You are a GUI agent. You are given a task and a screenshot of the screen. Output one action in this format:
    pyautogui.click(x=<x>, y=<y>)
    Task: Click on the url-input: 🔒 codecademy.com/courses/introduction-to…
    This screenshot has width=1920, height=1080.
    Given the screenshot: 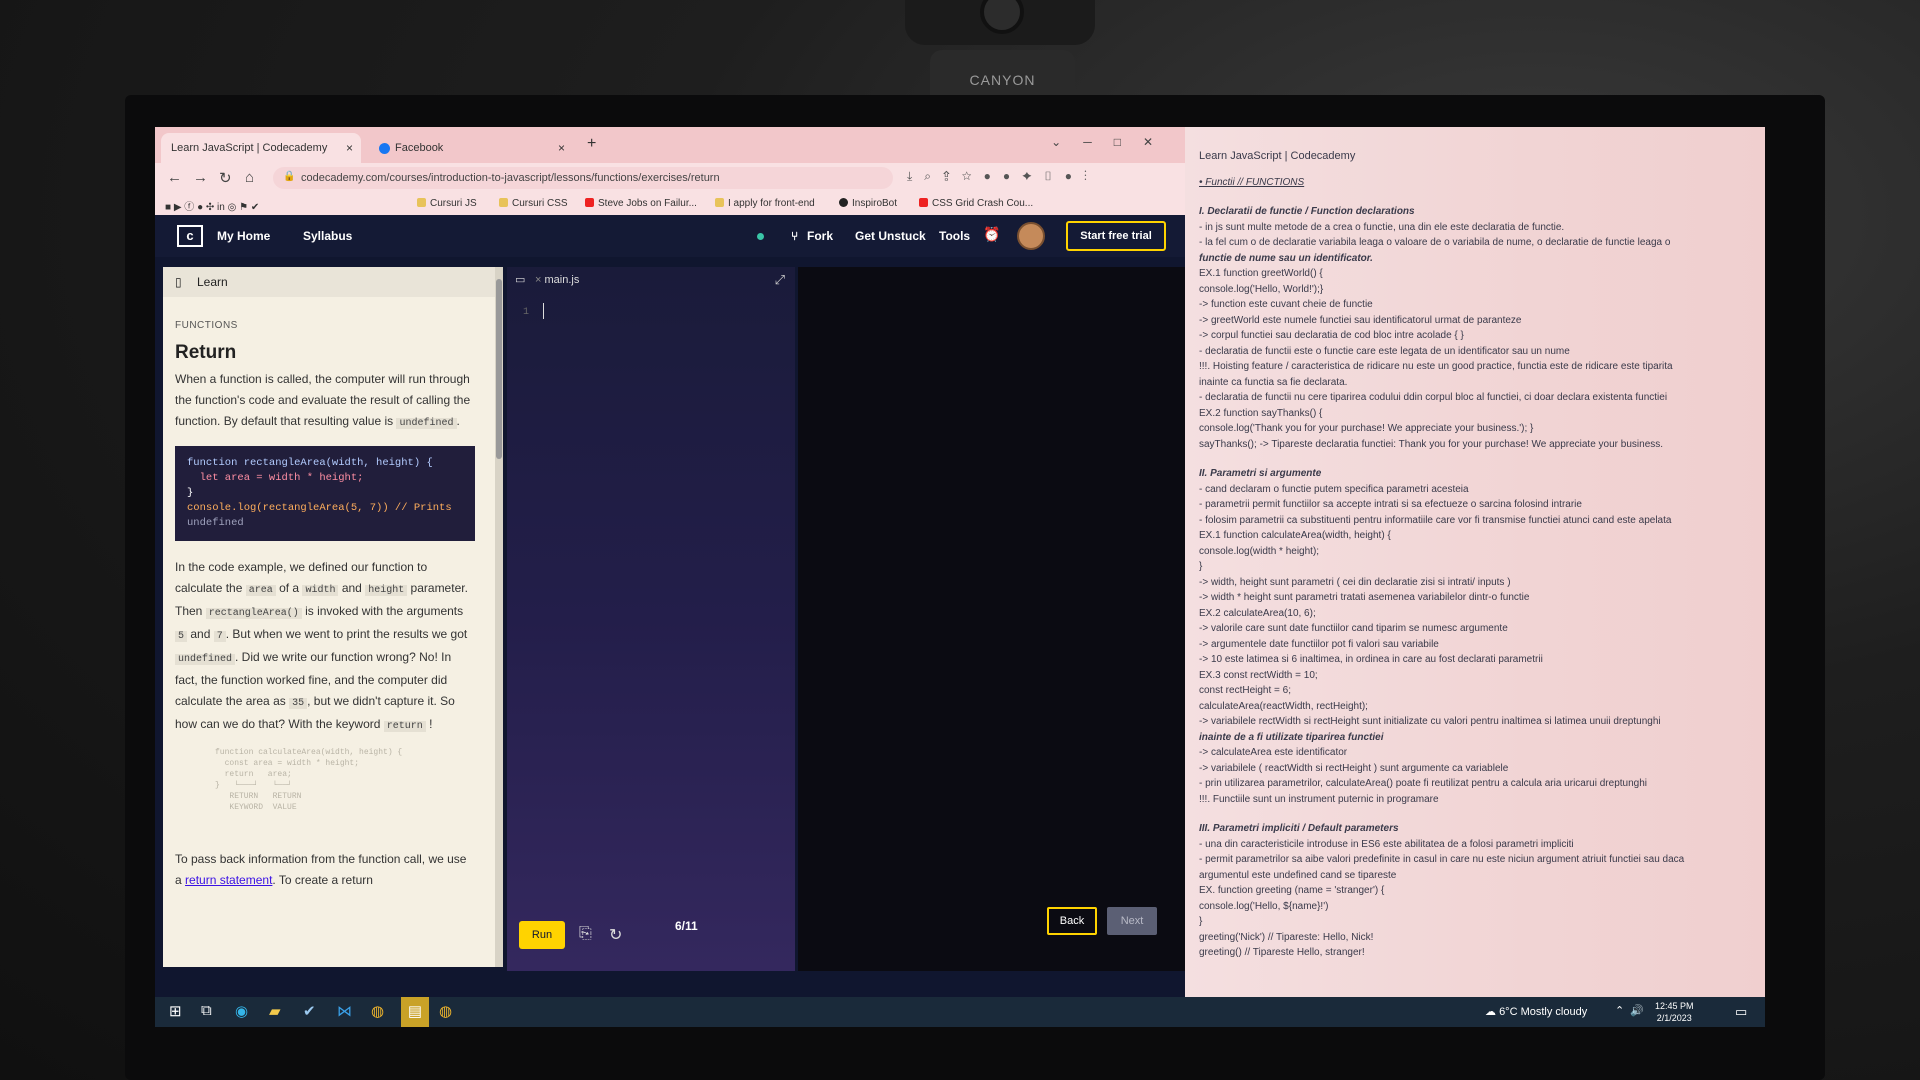 What is the action you would take?
    pyautogui.click(x=583, y=178)
    